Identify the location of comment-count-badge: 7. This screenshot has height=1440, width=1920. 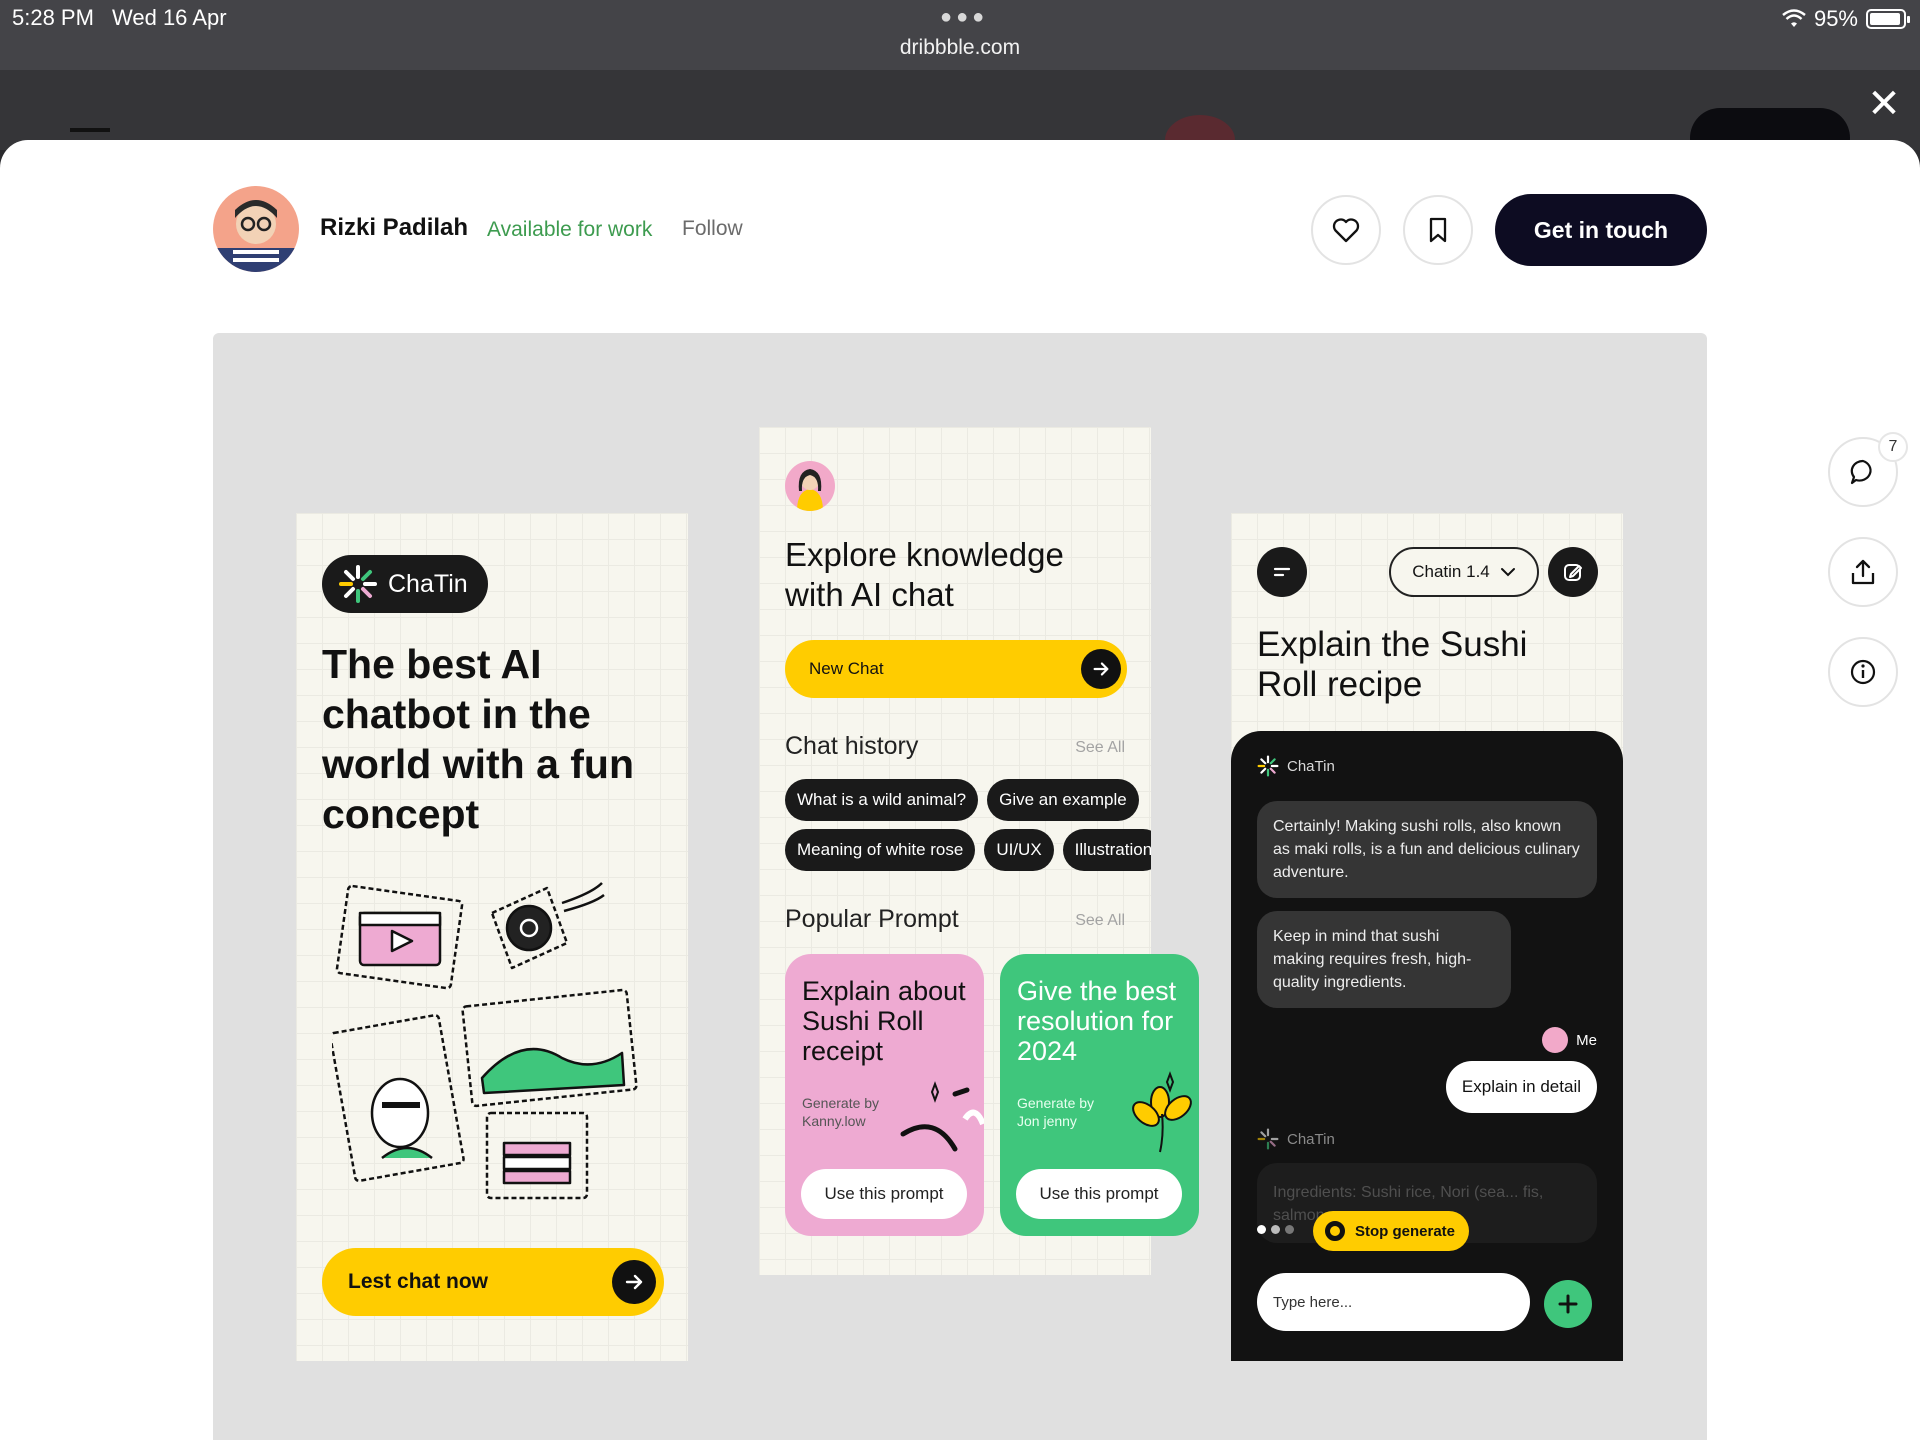
(1893, 447).